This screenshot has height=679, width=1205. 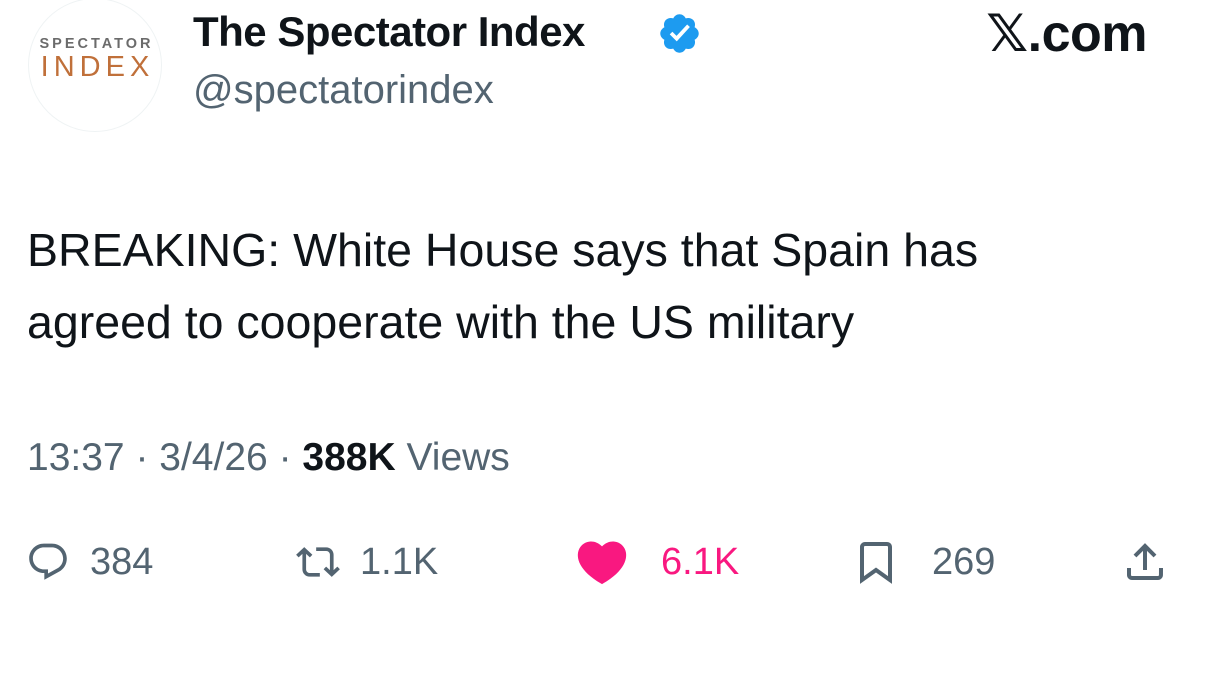 I want to click on user-handle: @spectatorindex, so click(x=343, y=90).